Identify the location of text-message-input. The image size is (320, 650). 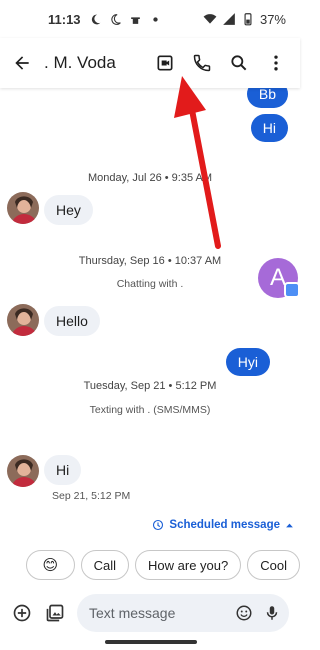
(154, 613).